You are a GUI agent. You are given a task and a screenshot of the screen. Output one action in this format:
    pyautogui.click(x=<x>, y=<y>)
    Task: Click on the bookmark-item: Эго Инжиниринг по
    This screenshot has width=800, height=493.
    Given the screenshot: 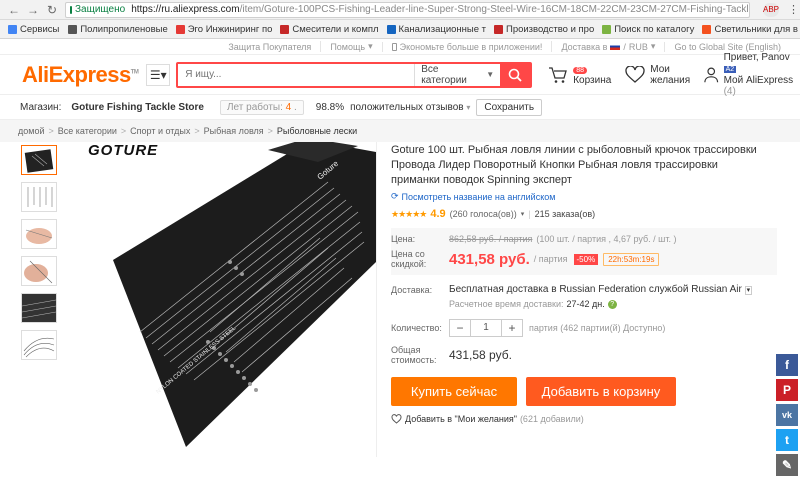 What is the action you would take?
    pyautogui.click(x=223, y=29)
    